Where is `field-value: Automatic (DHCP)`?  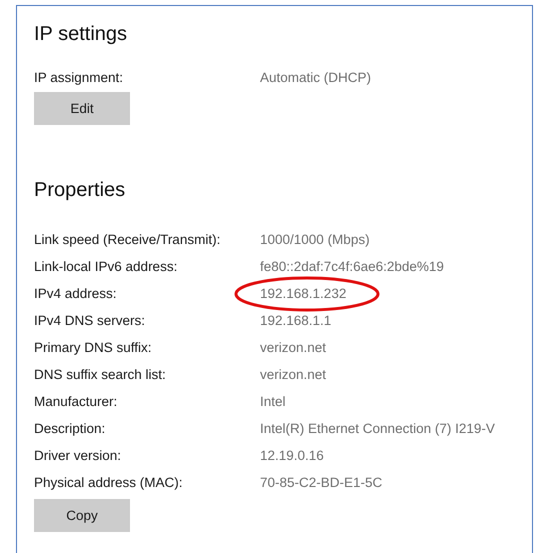
field-value: Automatic (DHCP) is located at coordinates (316, 77).